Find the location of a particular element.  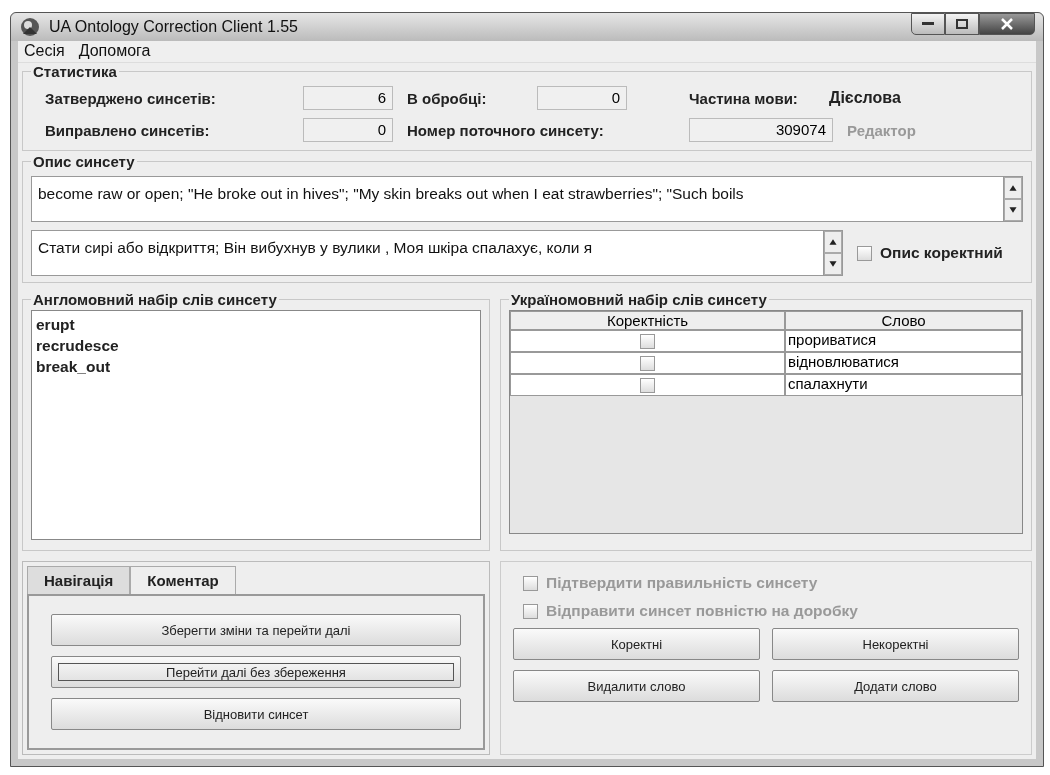

tab: Навігація is located at coordinates (79, 580).